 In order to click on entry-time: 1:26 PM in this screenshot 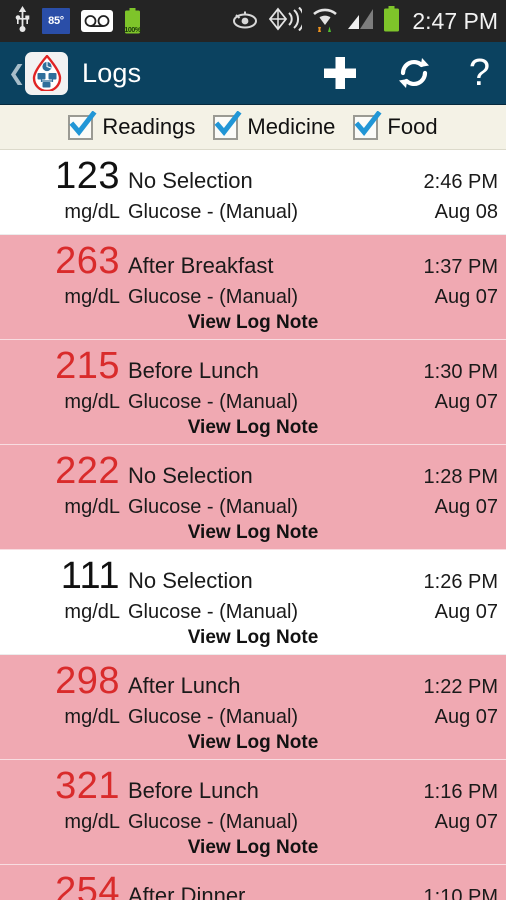, I will do `click(460, 582)`.